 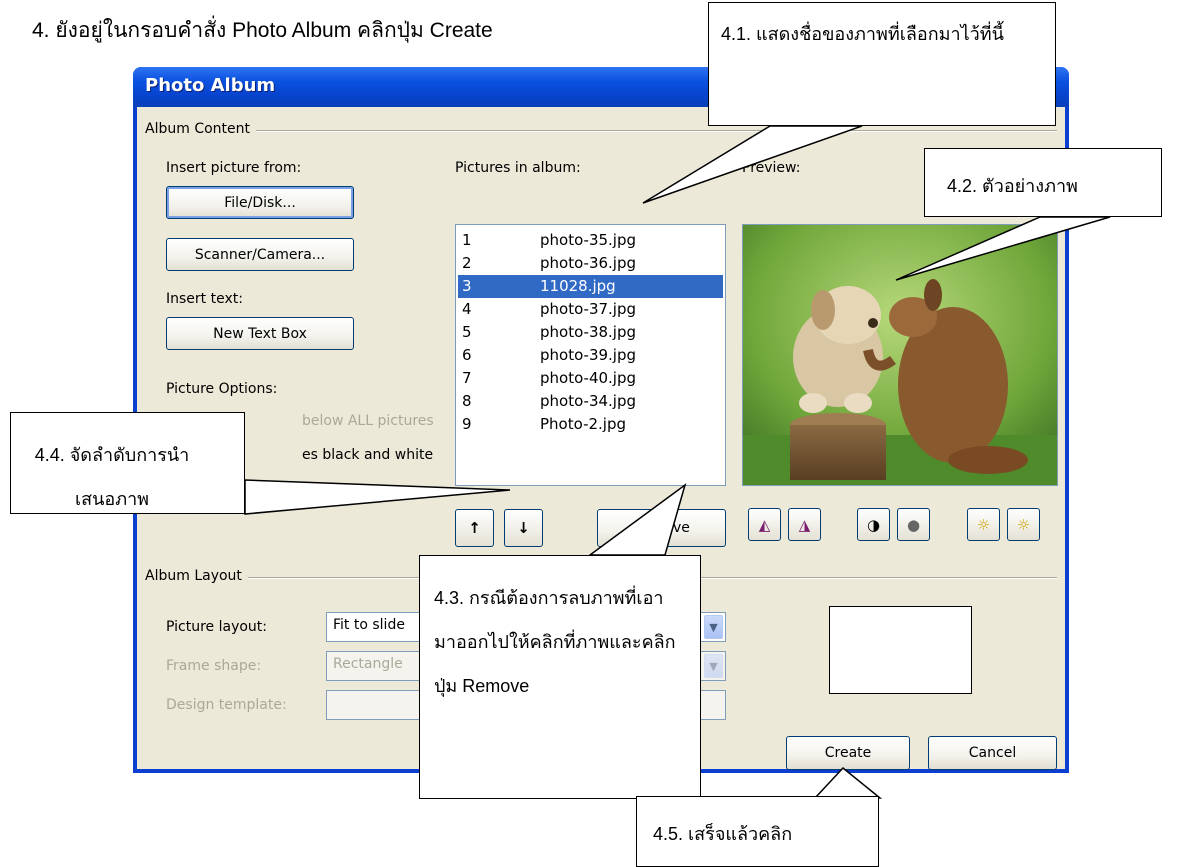 I want to click on callout-4-1: 4.1. แสดงชื่อของภาพที่เลือกมาไว้ที่นี้, so click(x=882, y=64).